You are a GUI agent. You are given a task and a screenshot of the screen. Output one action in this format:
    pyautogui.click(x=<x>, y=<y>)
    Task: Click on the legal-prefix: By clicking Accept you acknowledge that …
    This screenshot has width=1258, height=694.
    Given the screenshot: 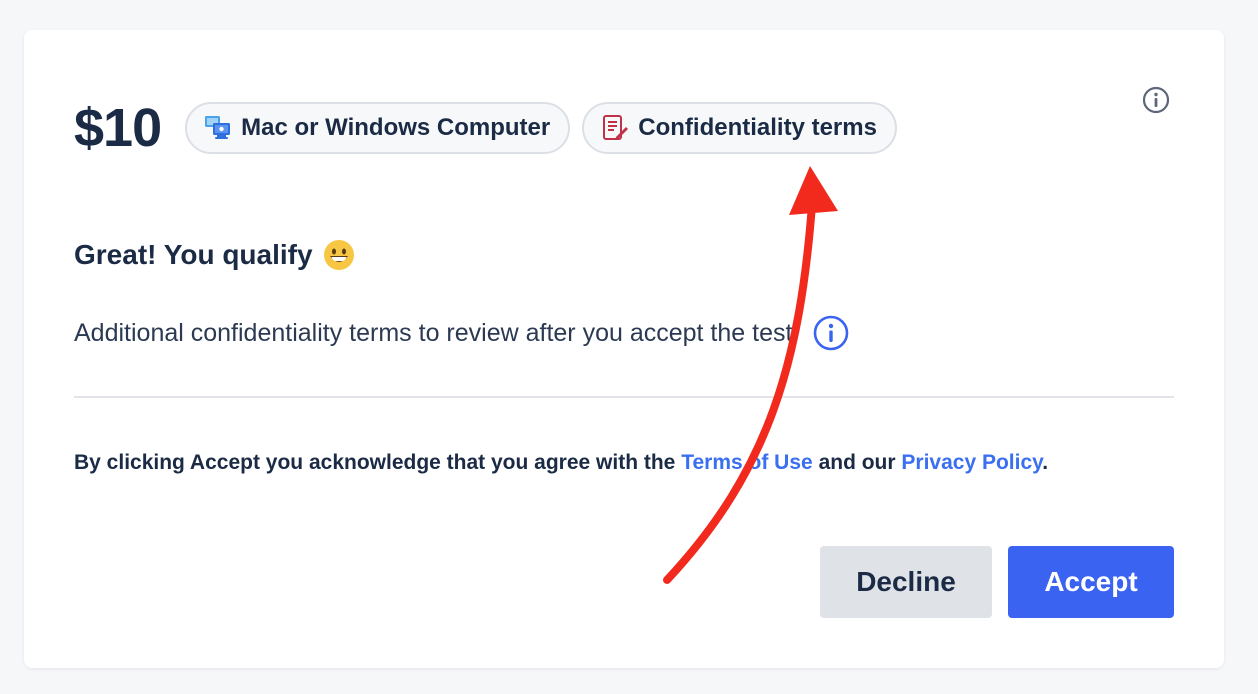 What is the action you would take?
    pyautogui.click(x=375, y=462)
    